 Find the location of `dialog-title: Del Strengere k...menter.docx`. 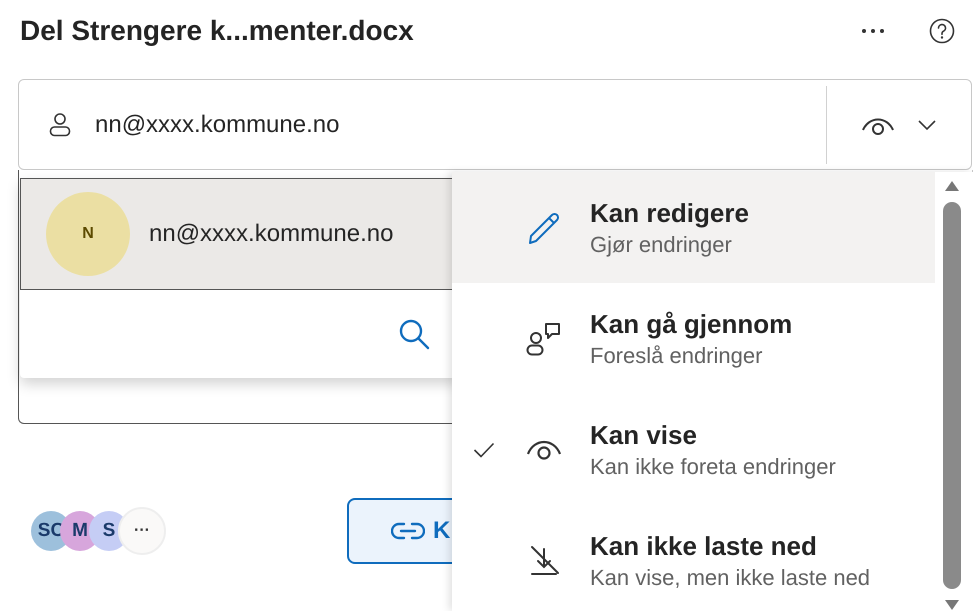

dialog-title: Del Strengere k...menter.docx is located at coordinates (217, 31).